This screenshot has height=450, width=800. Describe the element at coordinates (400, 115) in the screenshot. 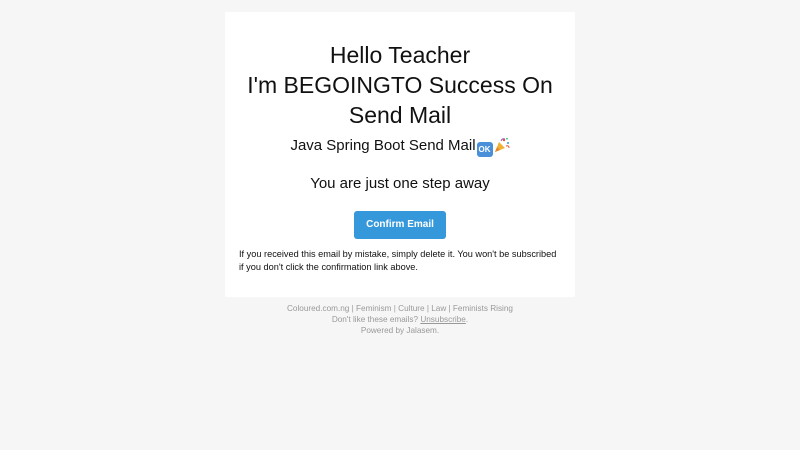

I see `title-line-3: Send Mail` at that location.